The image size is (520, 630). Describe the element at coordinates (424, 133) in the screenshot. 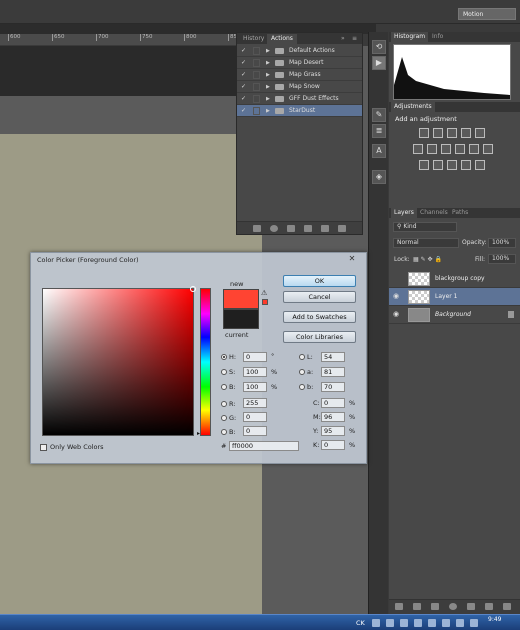

I see `brightness-contrast-icon` at that location.